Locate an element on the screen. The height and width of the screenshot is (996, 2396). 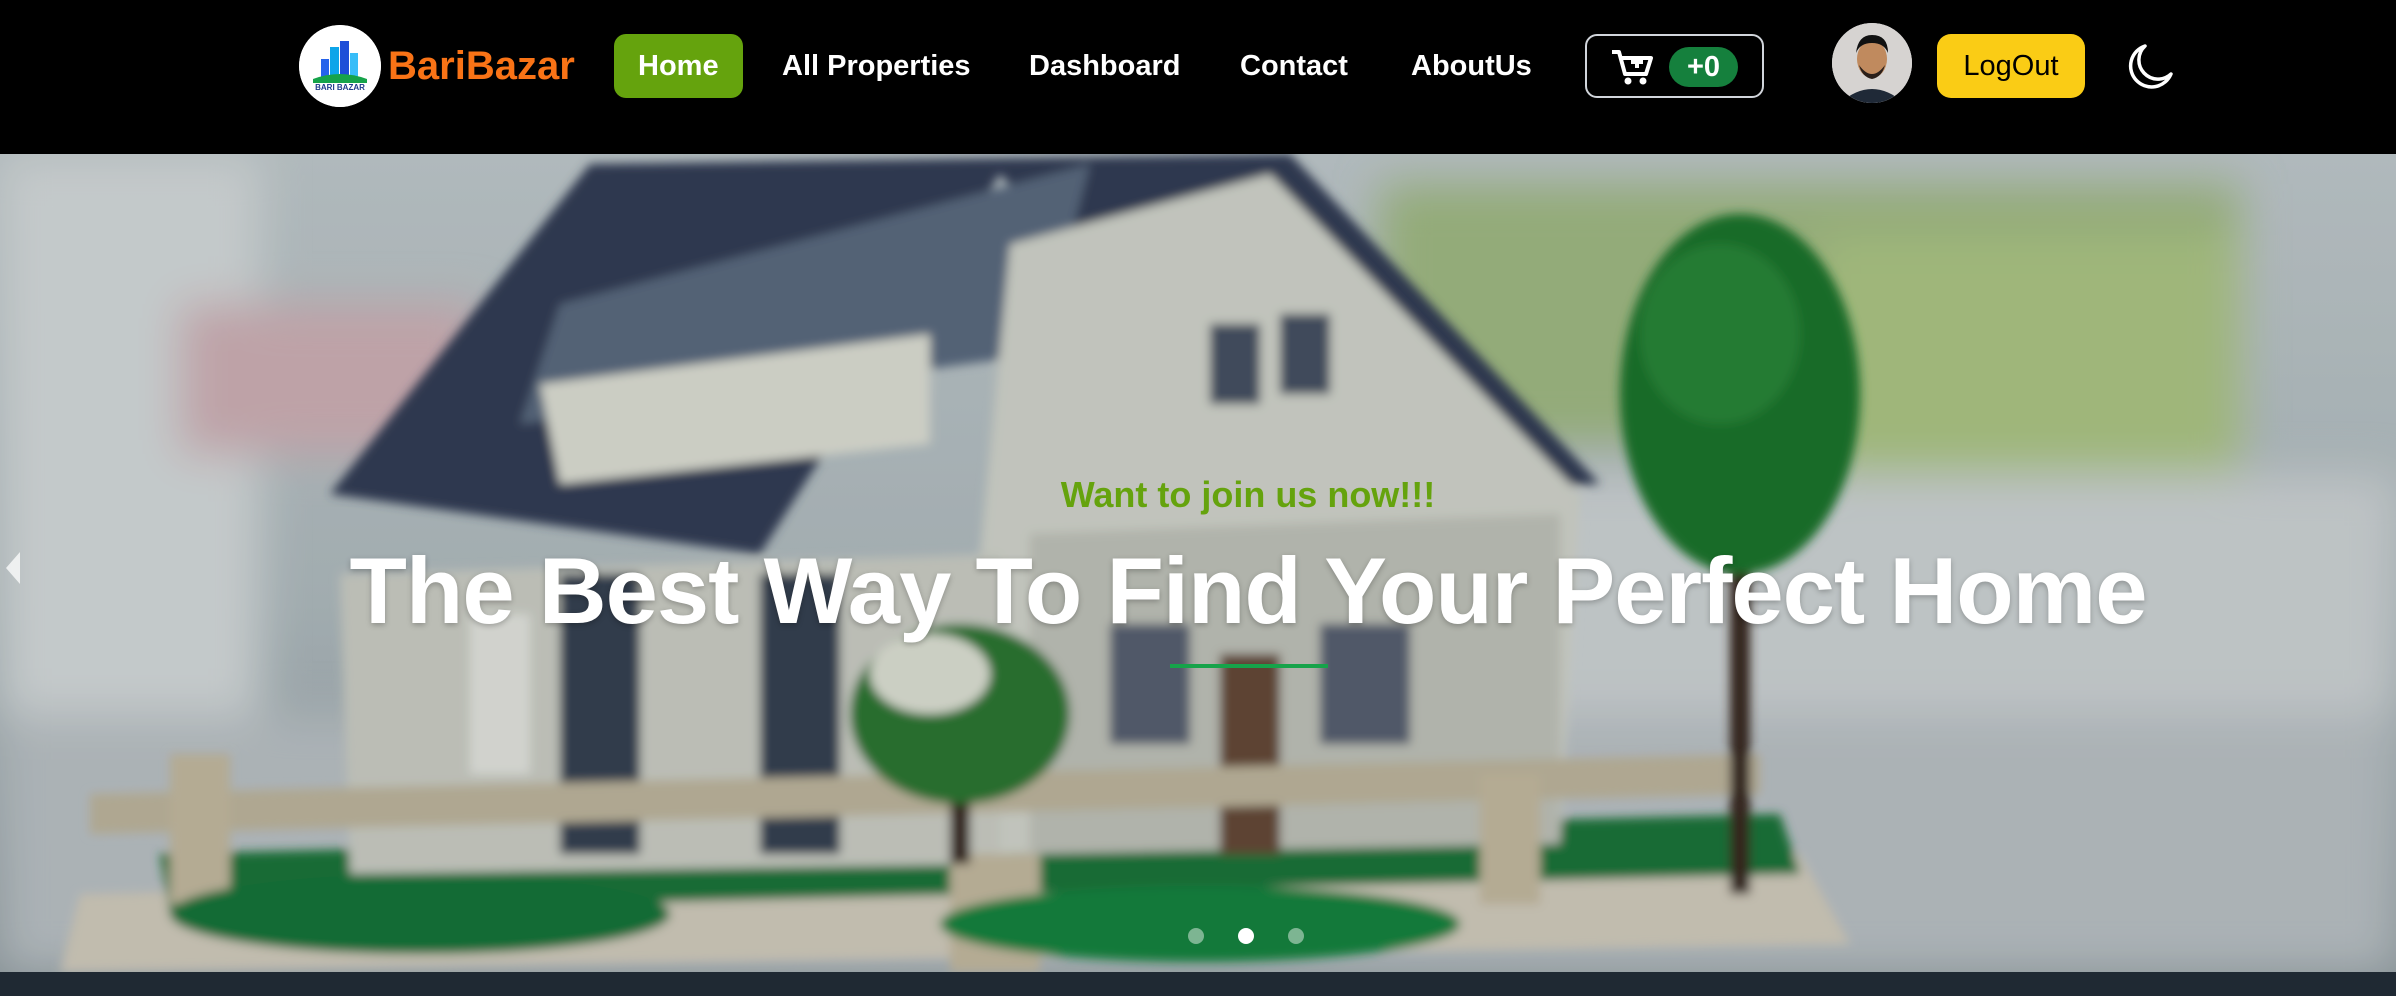
nav-dashboard: Dashboard is located at coordinates (1104, 66).